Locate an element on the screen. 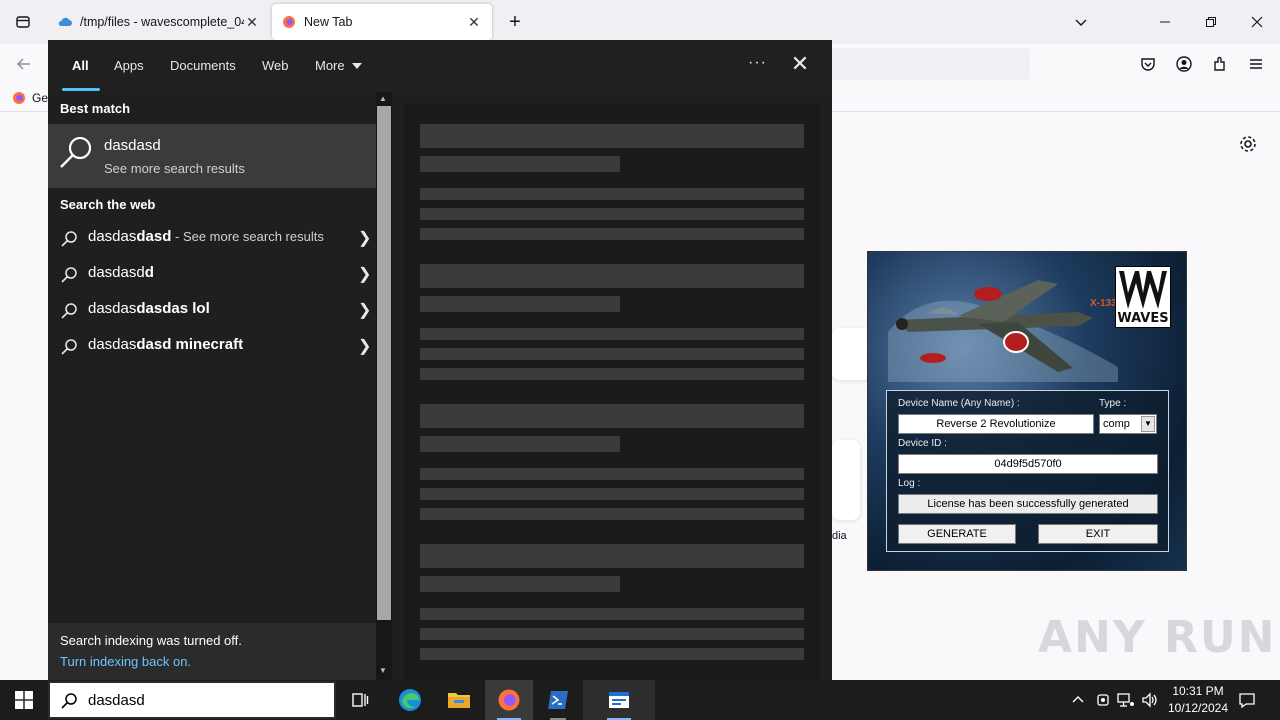 Image resolution: width=1280 pixels, height=720 pixels. extensions-icon is located at coordinates (1220, 64).